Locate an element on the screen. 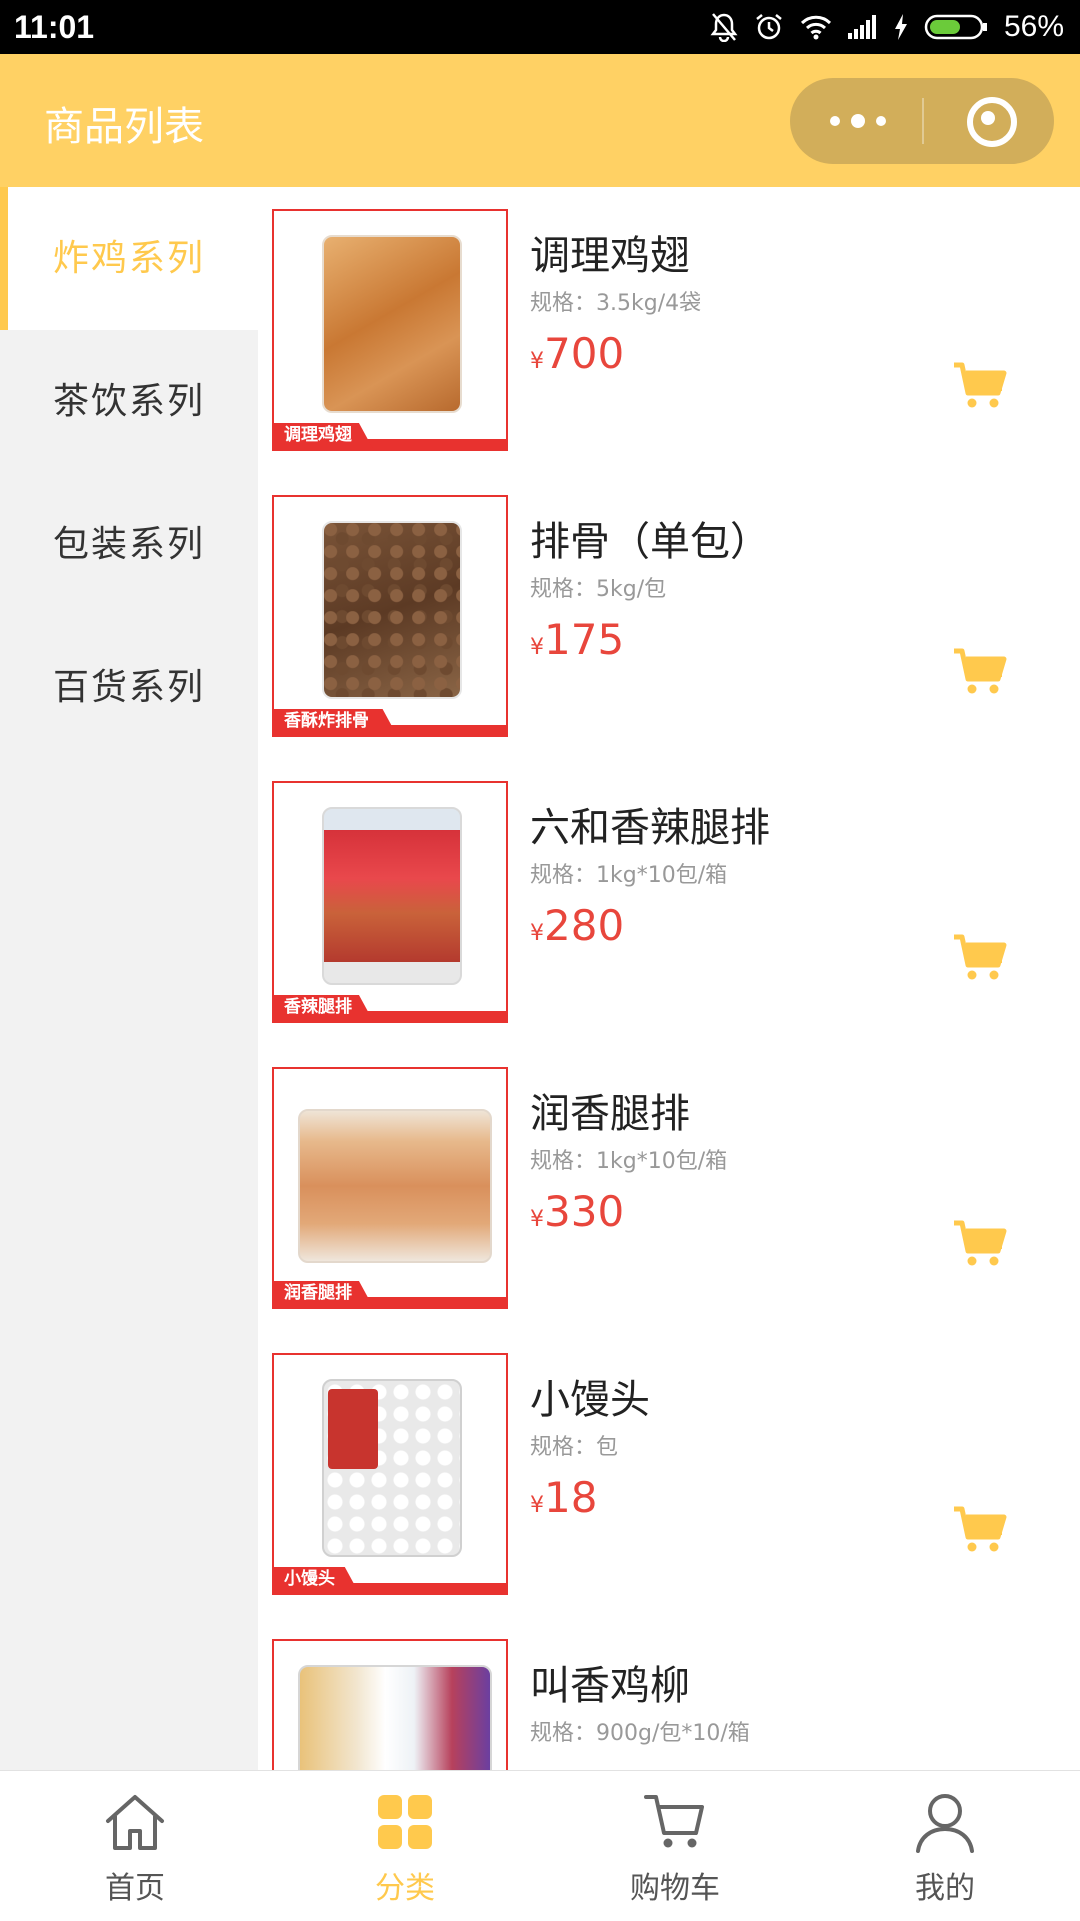 The image size is (1080, 1921). product-card: 叫香鸡柳 规格：900g/包*10/箱 is located at coordinates (669, 1693).